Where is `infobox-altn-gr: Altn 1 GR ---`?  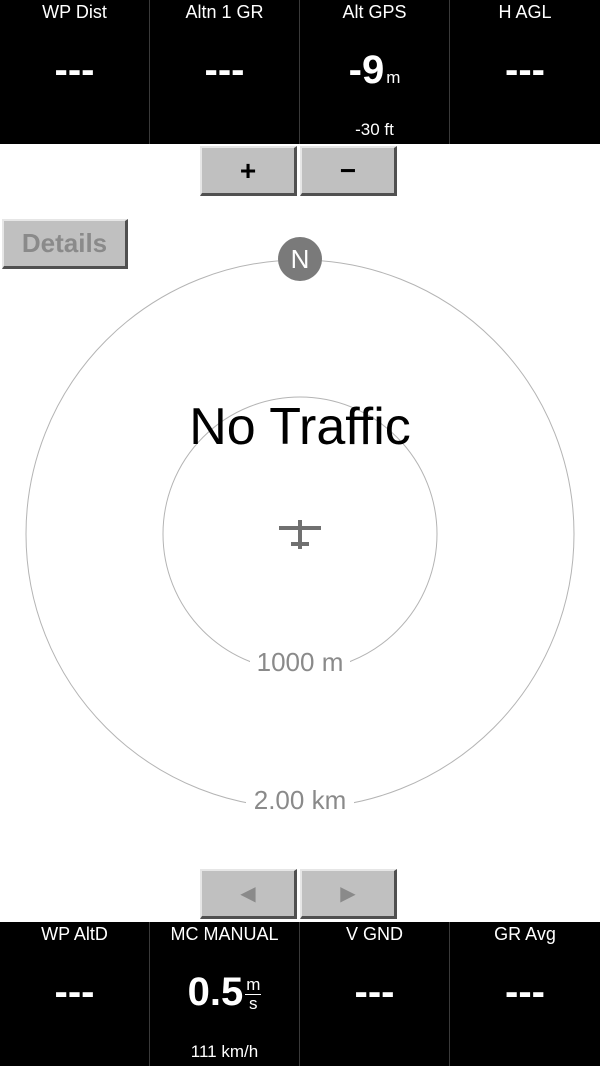
infobox-altn-gr: Altn 1 GR --- is located at coordinates (225, 72).